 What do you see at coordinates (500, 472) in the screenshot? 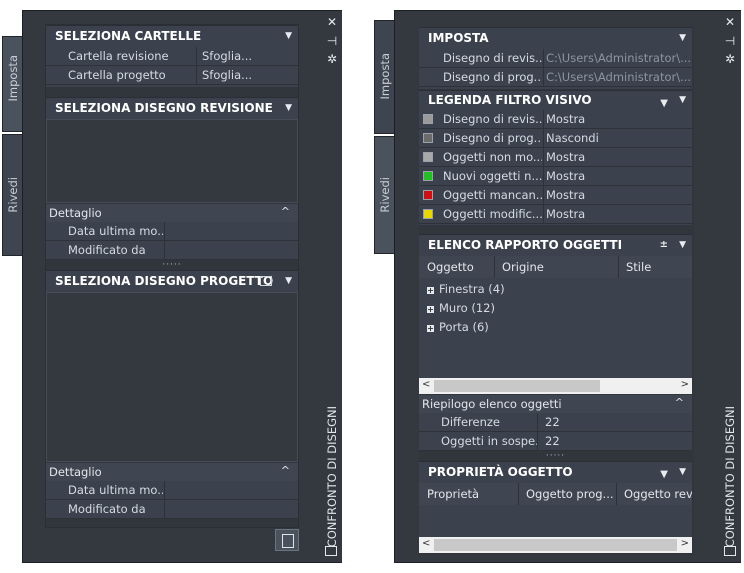
I see `properties-title: PROPRIETÀ OGGETTO` at bounding box center [500, 472].